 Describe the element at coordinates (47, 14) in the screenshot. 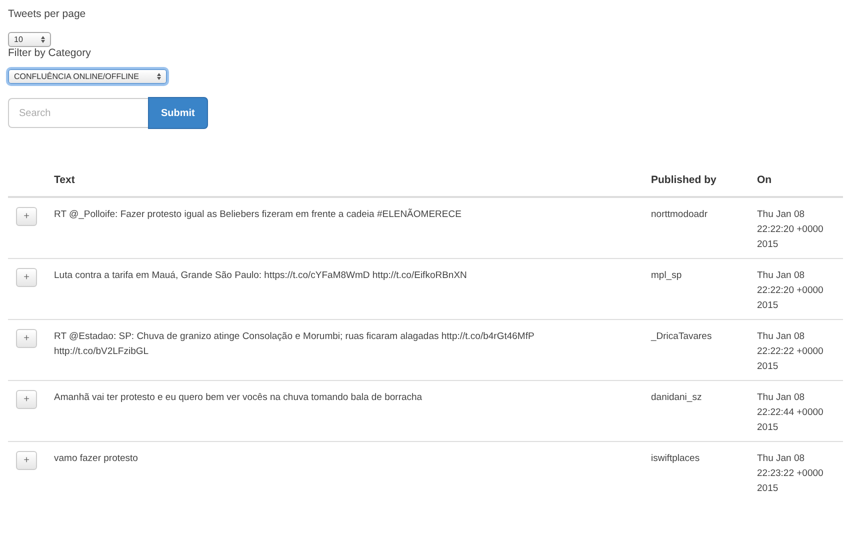

I see `per-page-label: Tweets per page` at that location.